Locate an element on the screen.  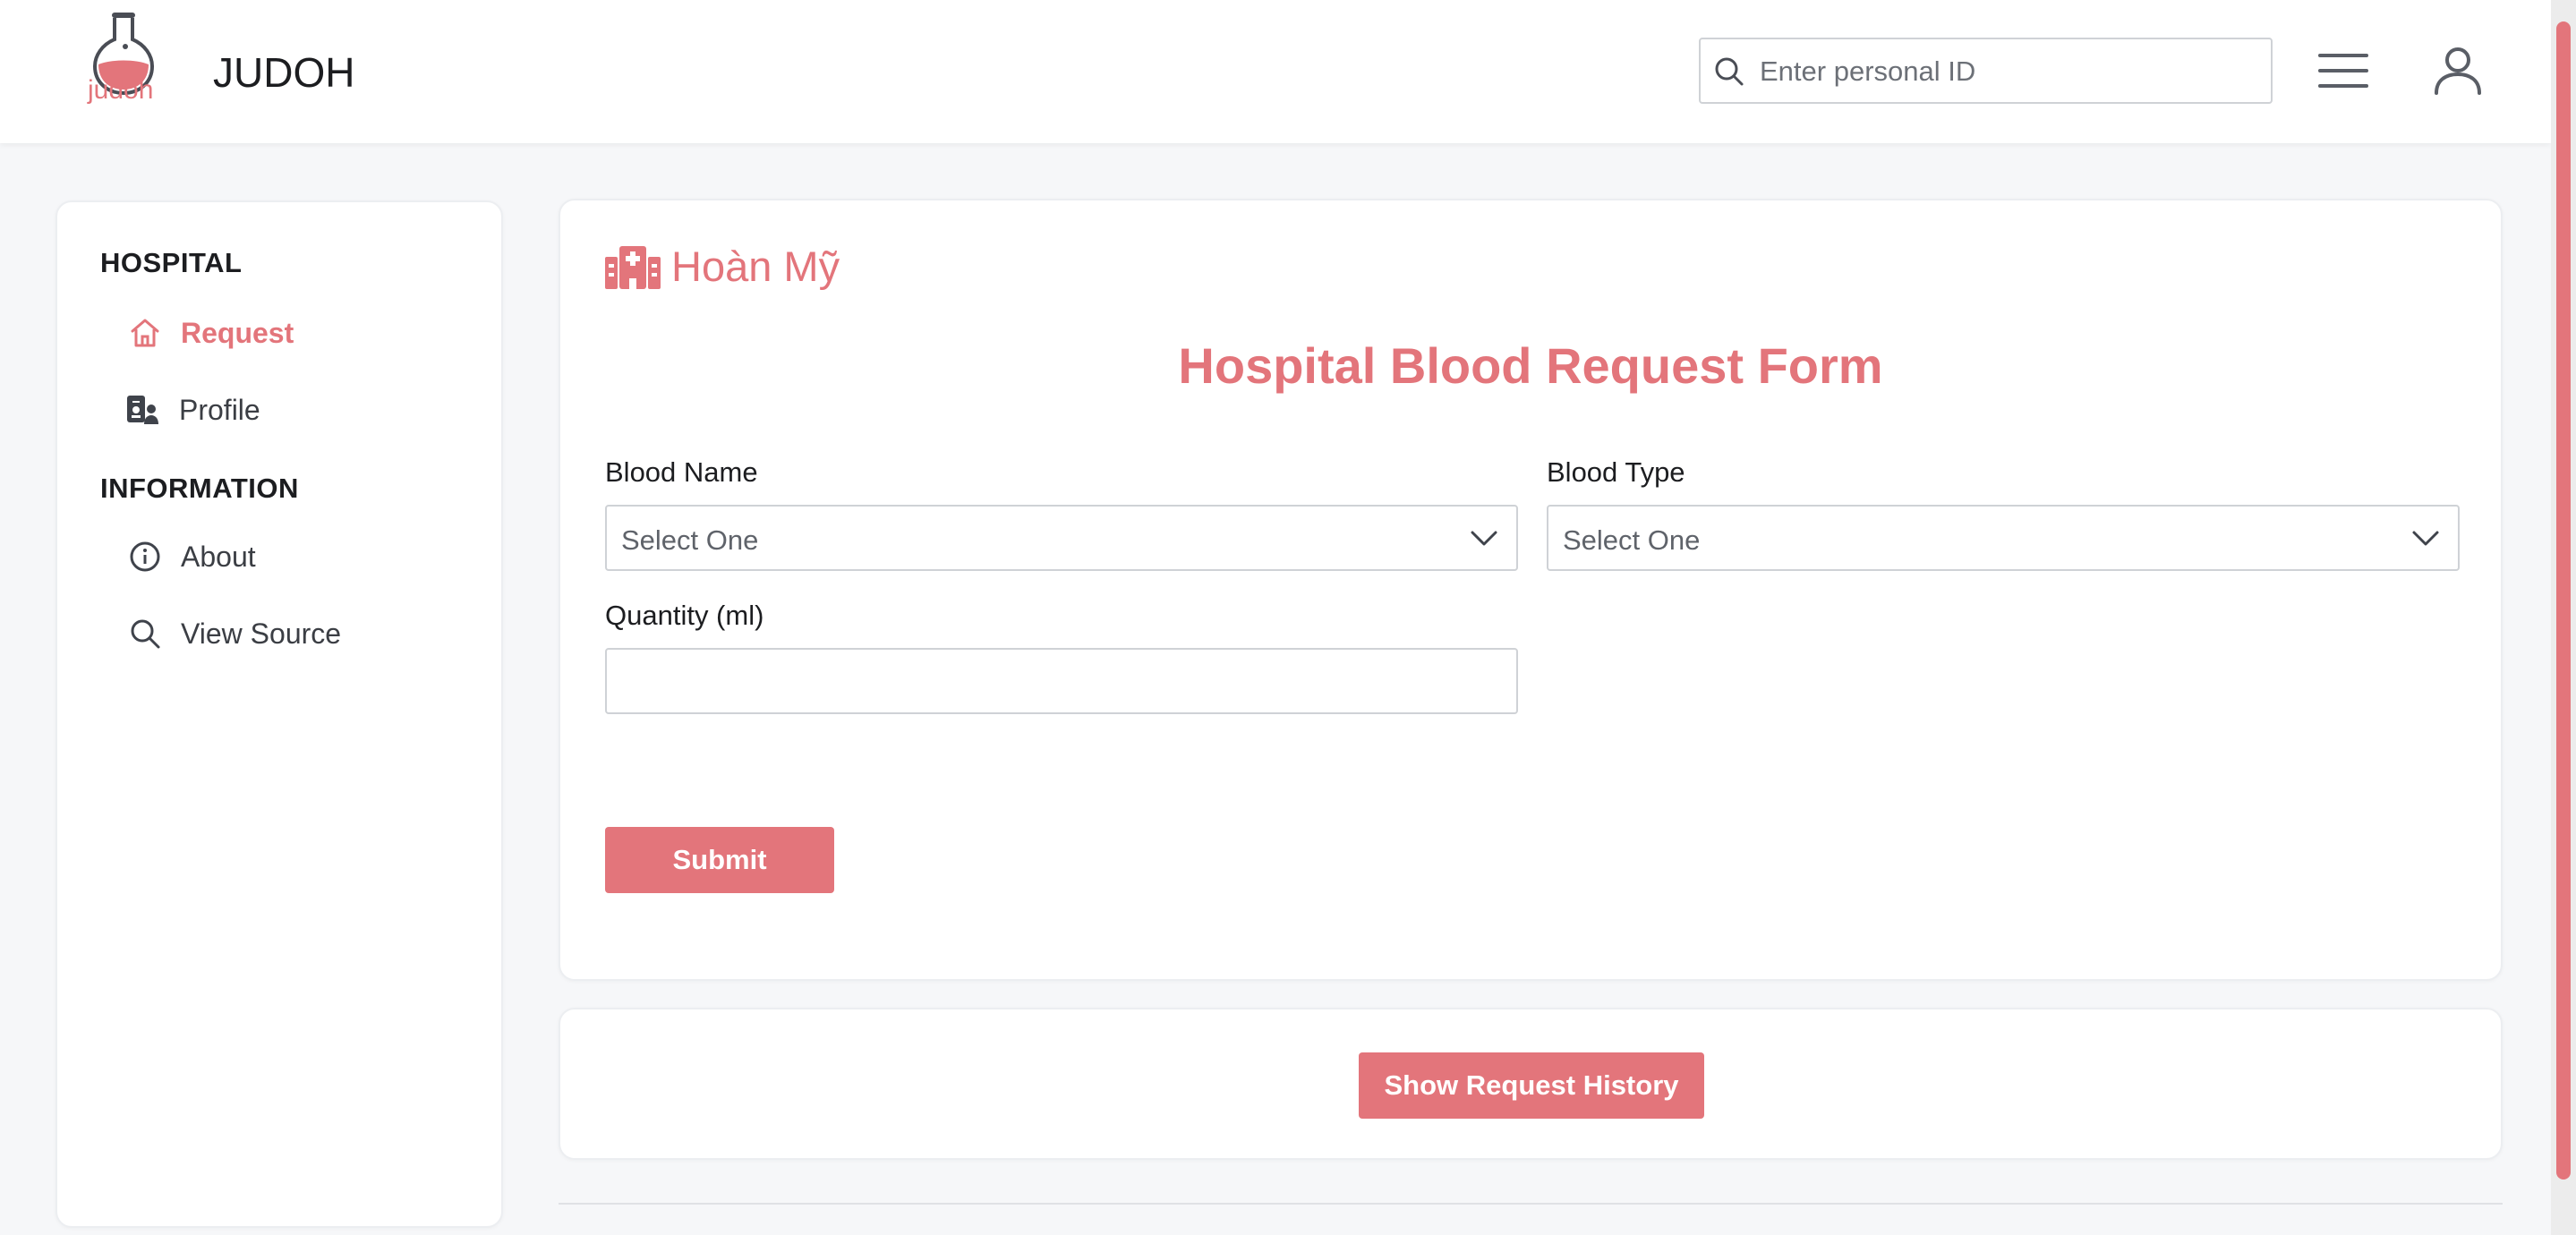
hospital-name: Hoàn Mỹ is located at coordinates (755, 267).